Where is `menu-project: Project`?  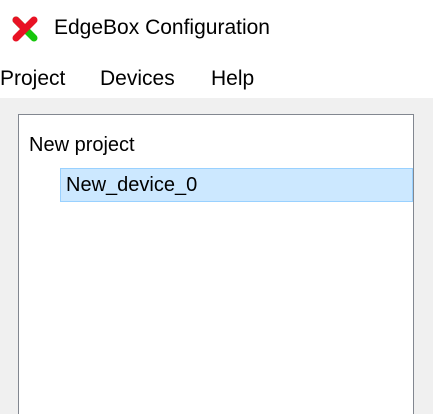 menu-project: Project is located at coordinates (32, 79).